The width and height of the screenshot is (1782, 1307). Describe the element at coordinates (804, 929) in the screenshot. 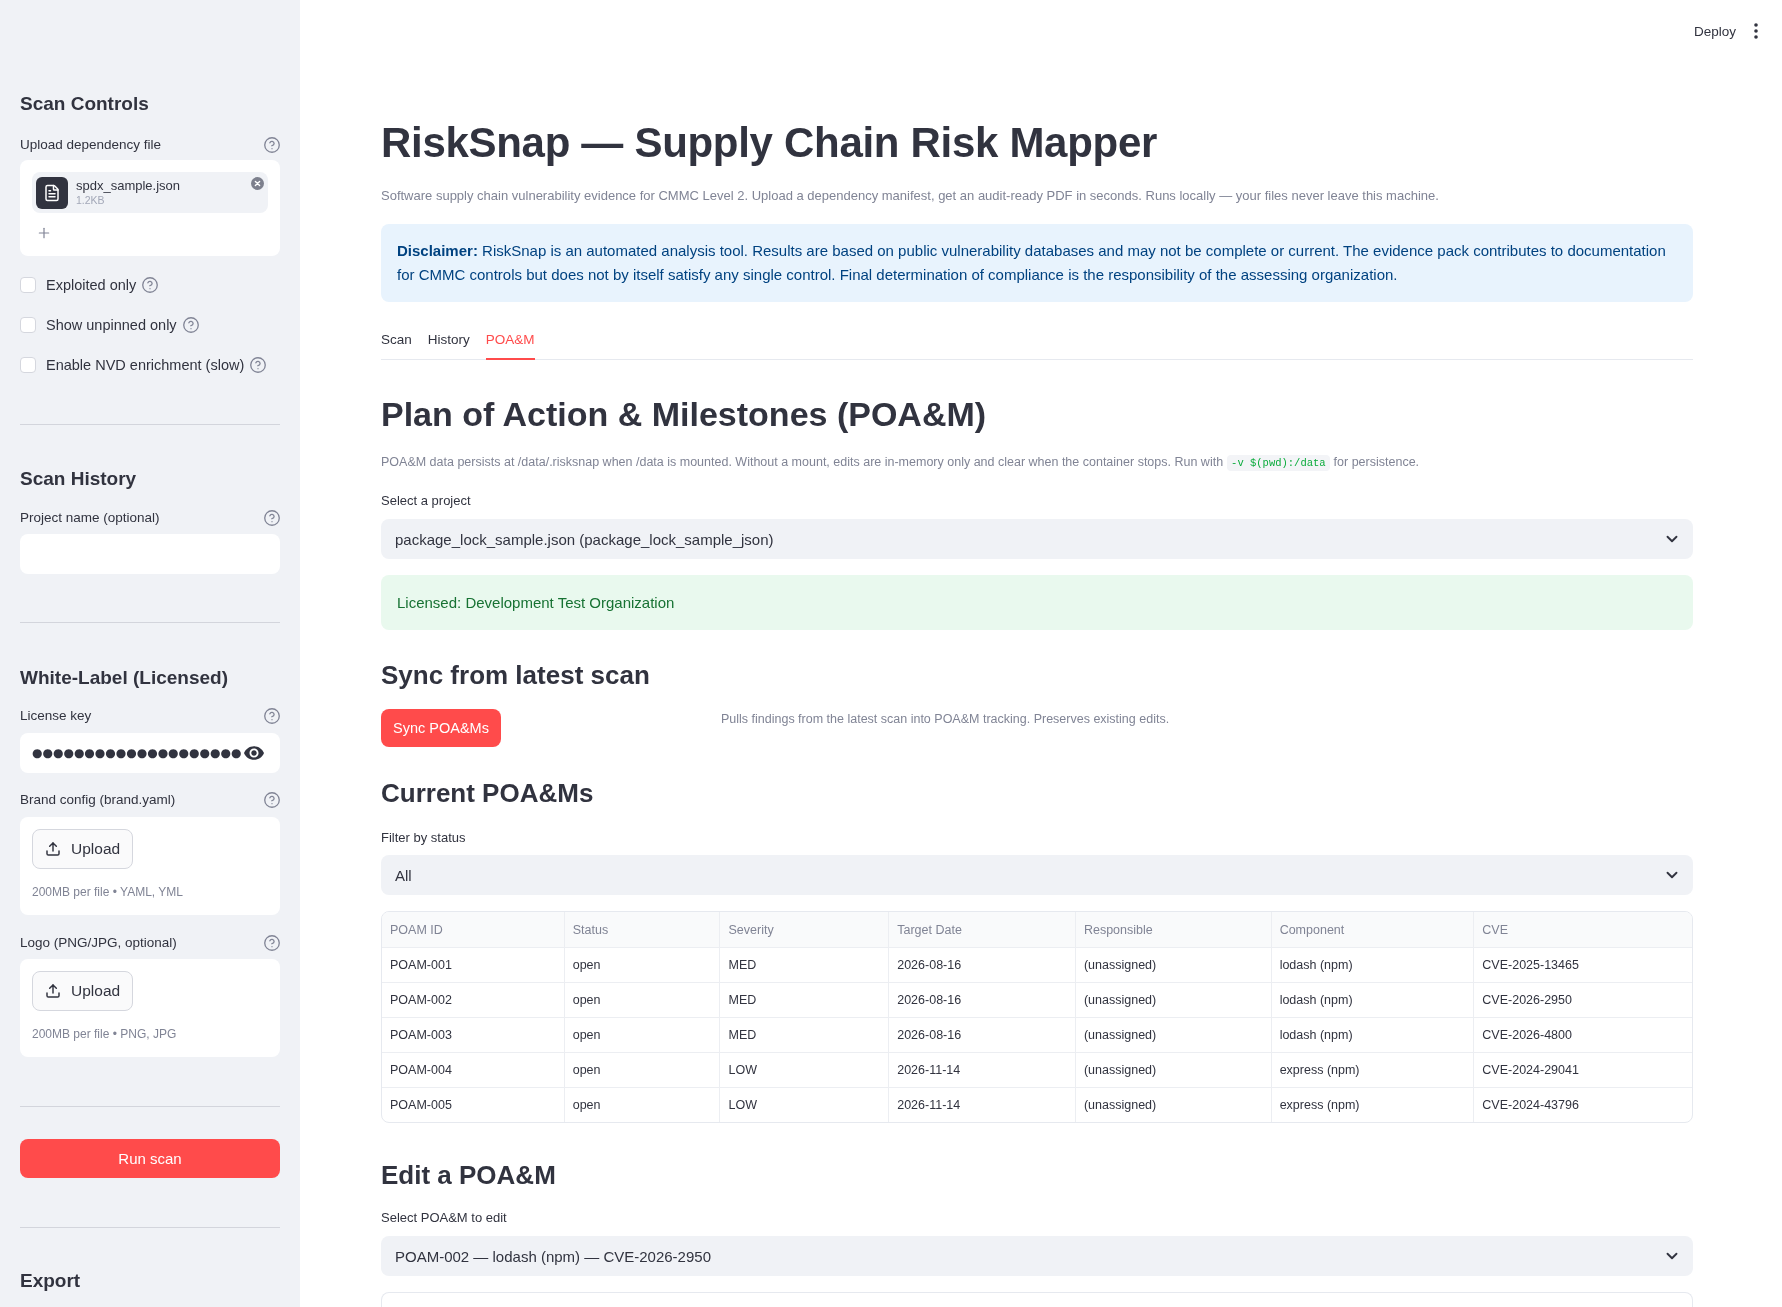

I see `column-header: Severity` at that location.